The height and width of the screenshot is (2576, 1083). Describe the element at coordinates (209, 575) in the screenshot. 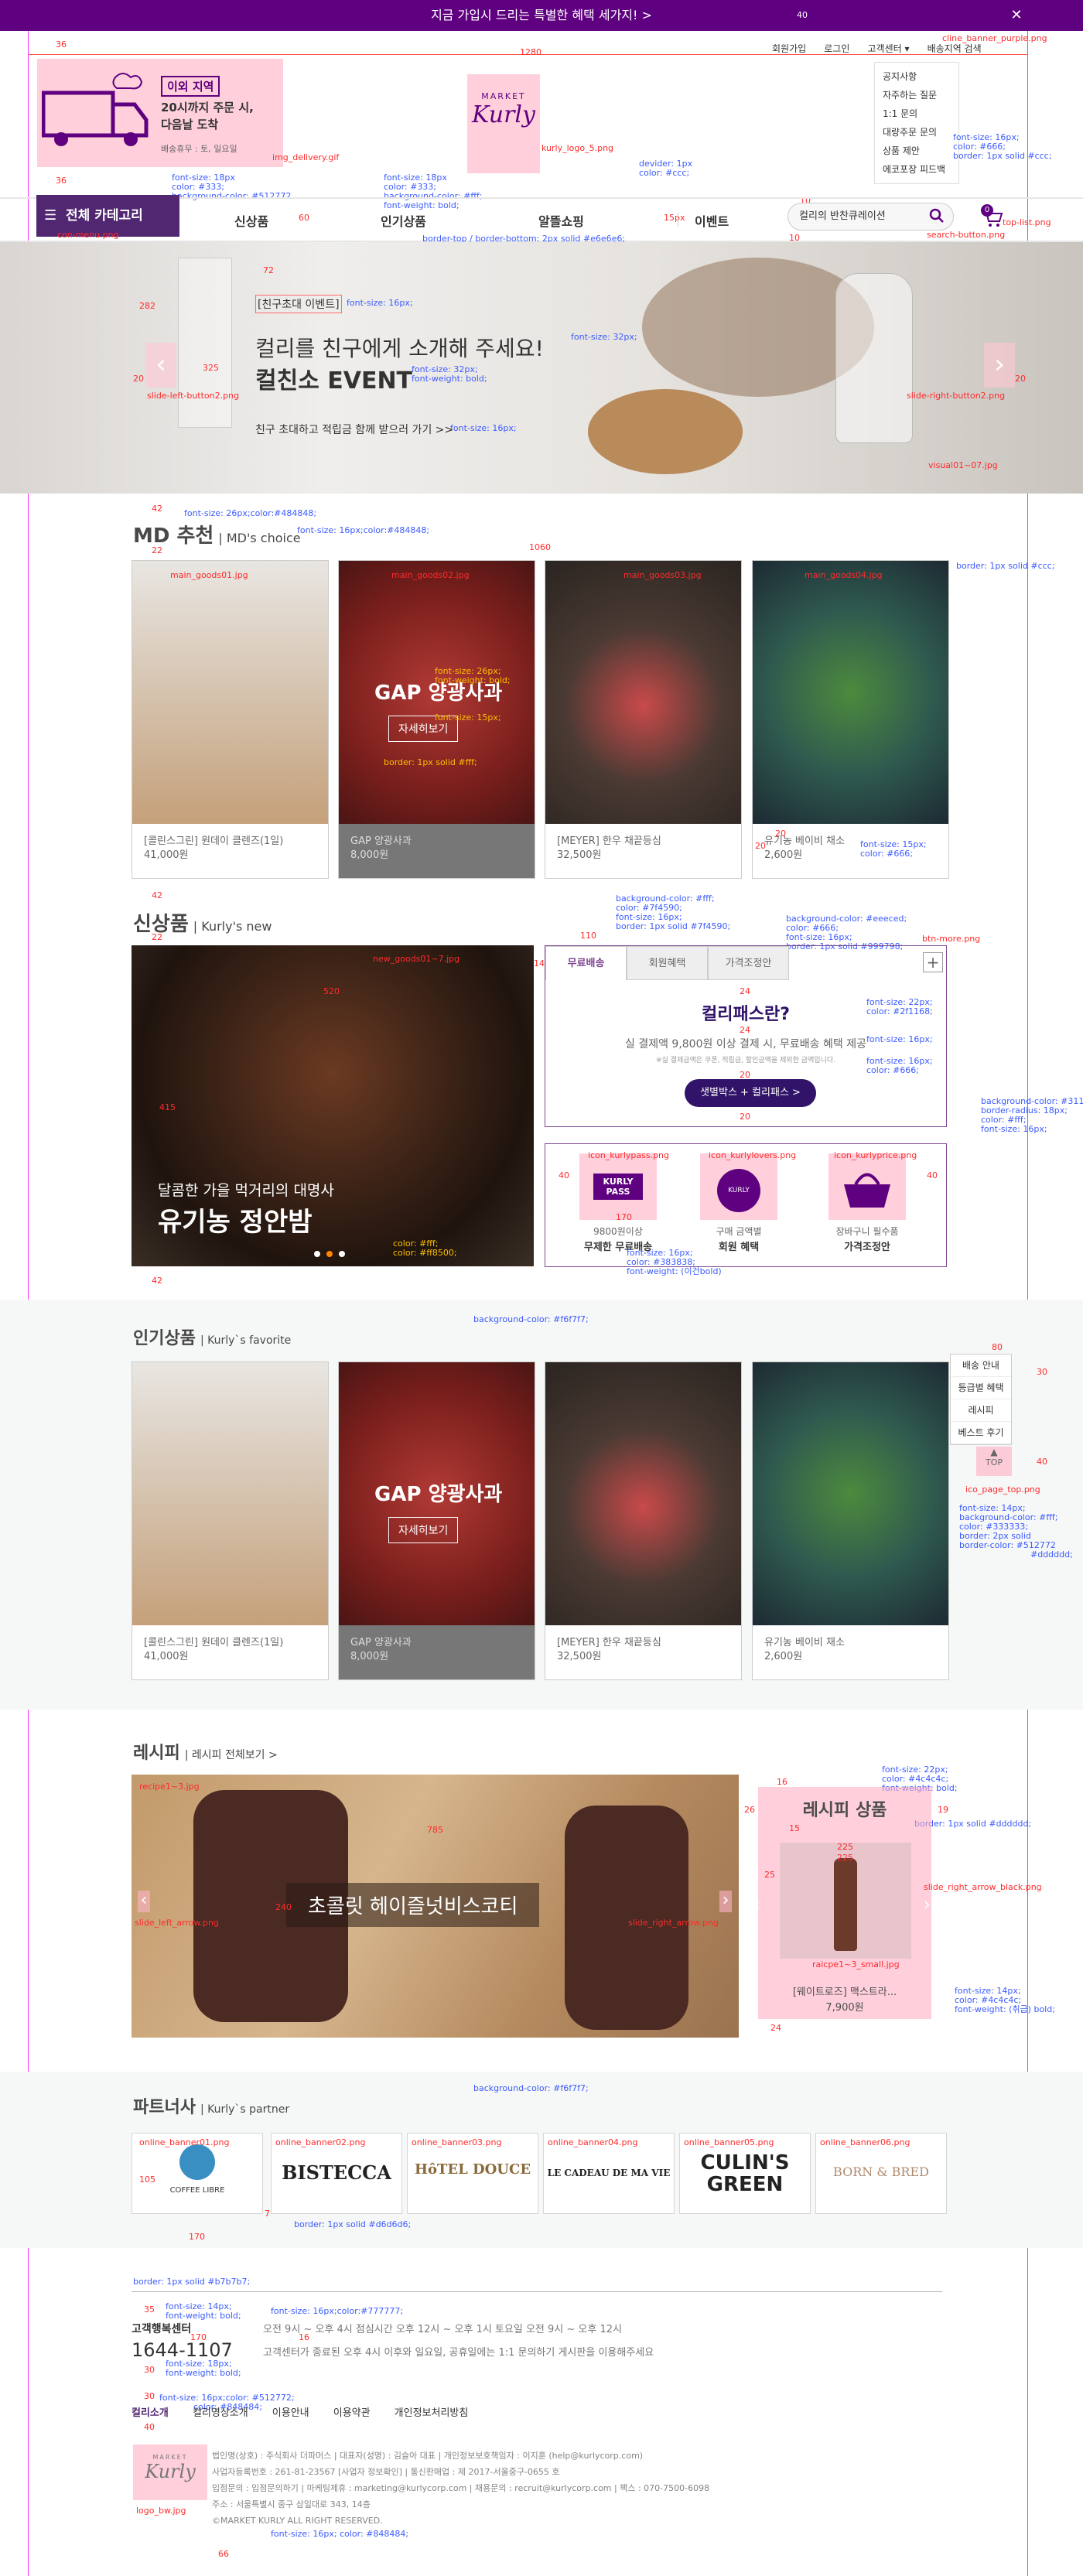

I see `ann-md-img1: main_goods01.jpg` at that location.